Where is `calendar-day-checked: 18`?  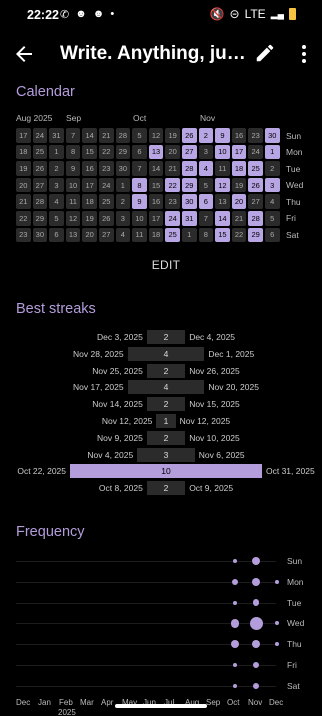 calendar-day-checked: 18 is located at coordinates (239, 168).